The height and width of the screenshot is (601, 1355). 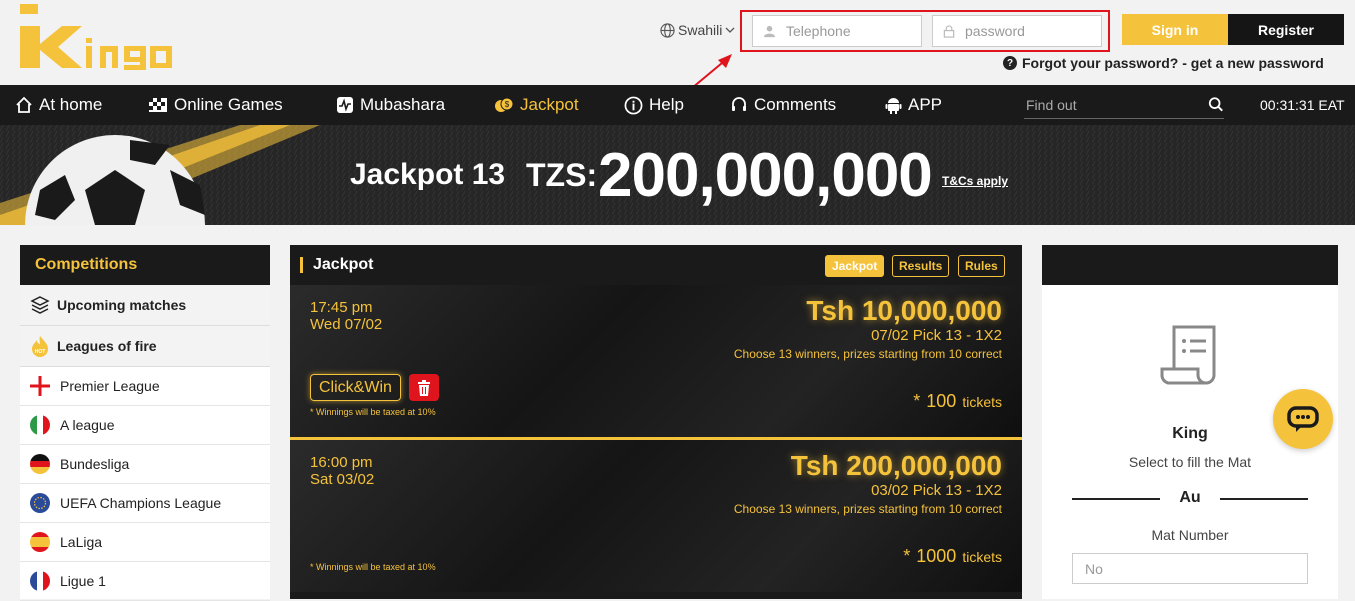 I want to click on nav-label-online-games: Online Games, so click(x=228, y=104).